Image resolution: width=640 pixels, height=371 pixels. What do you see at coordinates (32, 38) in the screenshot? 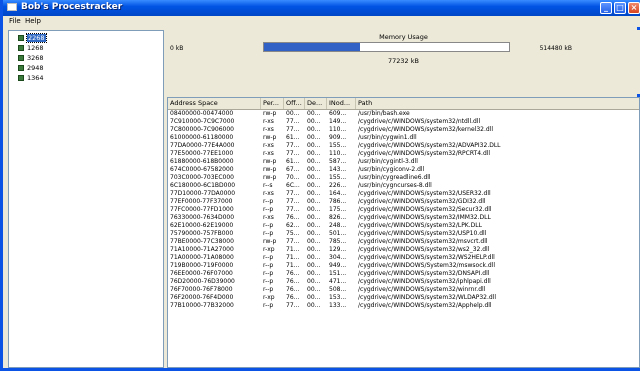
I see `process-item: 2268` at bounding box center [32, 38].